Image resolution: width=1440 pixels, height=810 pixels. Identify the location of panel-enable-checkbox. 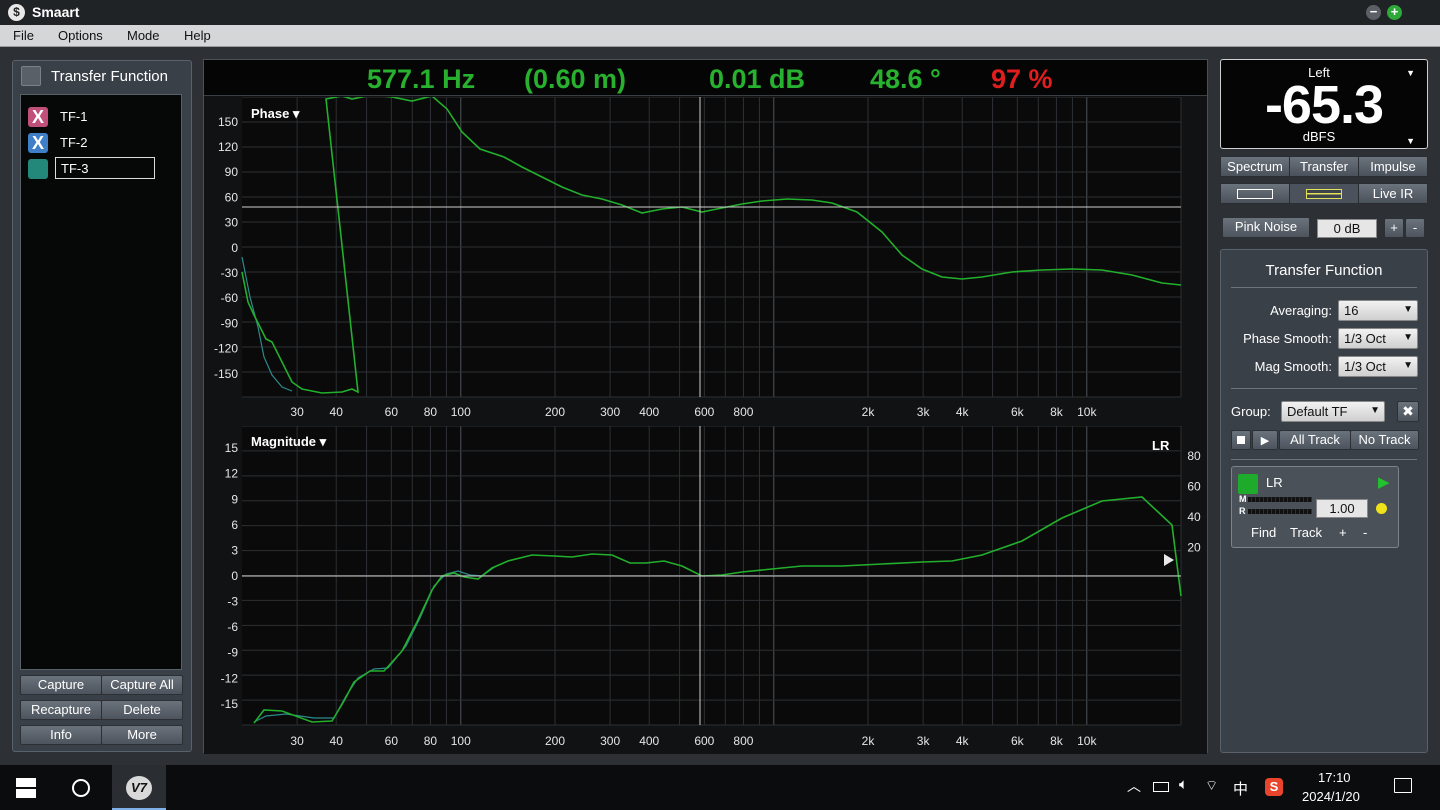
(31, 76).